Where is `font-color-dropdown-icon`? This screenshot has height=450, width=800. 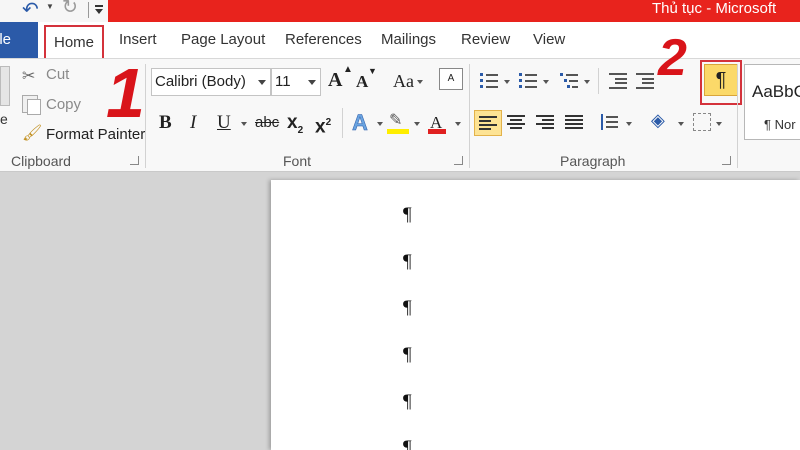
font-color-dropdown-icon is located at coordinates (458, 124).